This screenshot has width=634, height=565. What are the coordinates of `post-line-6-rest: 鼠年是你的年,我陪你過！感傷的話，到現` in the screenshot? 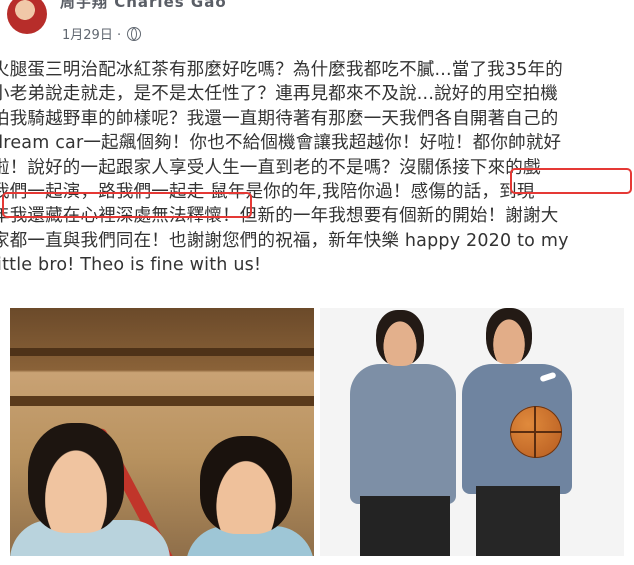 It's located at (369, 191).